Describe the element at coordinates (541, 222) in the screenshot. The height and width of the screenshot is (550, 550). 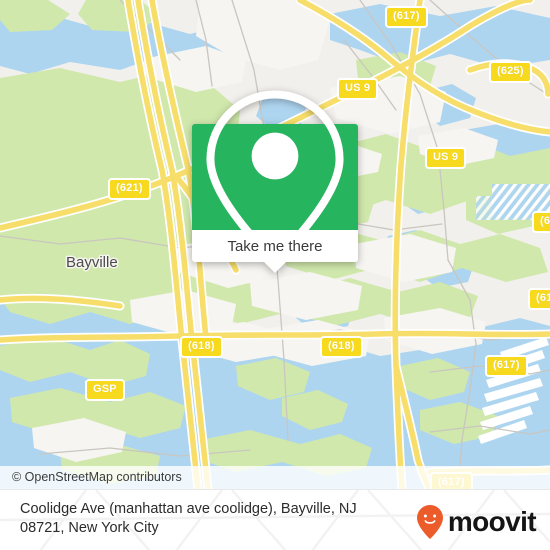
I see `road-shield: (6` at that location.